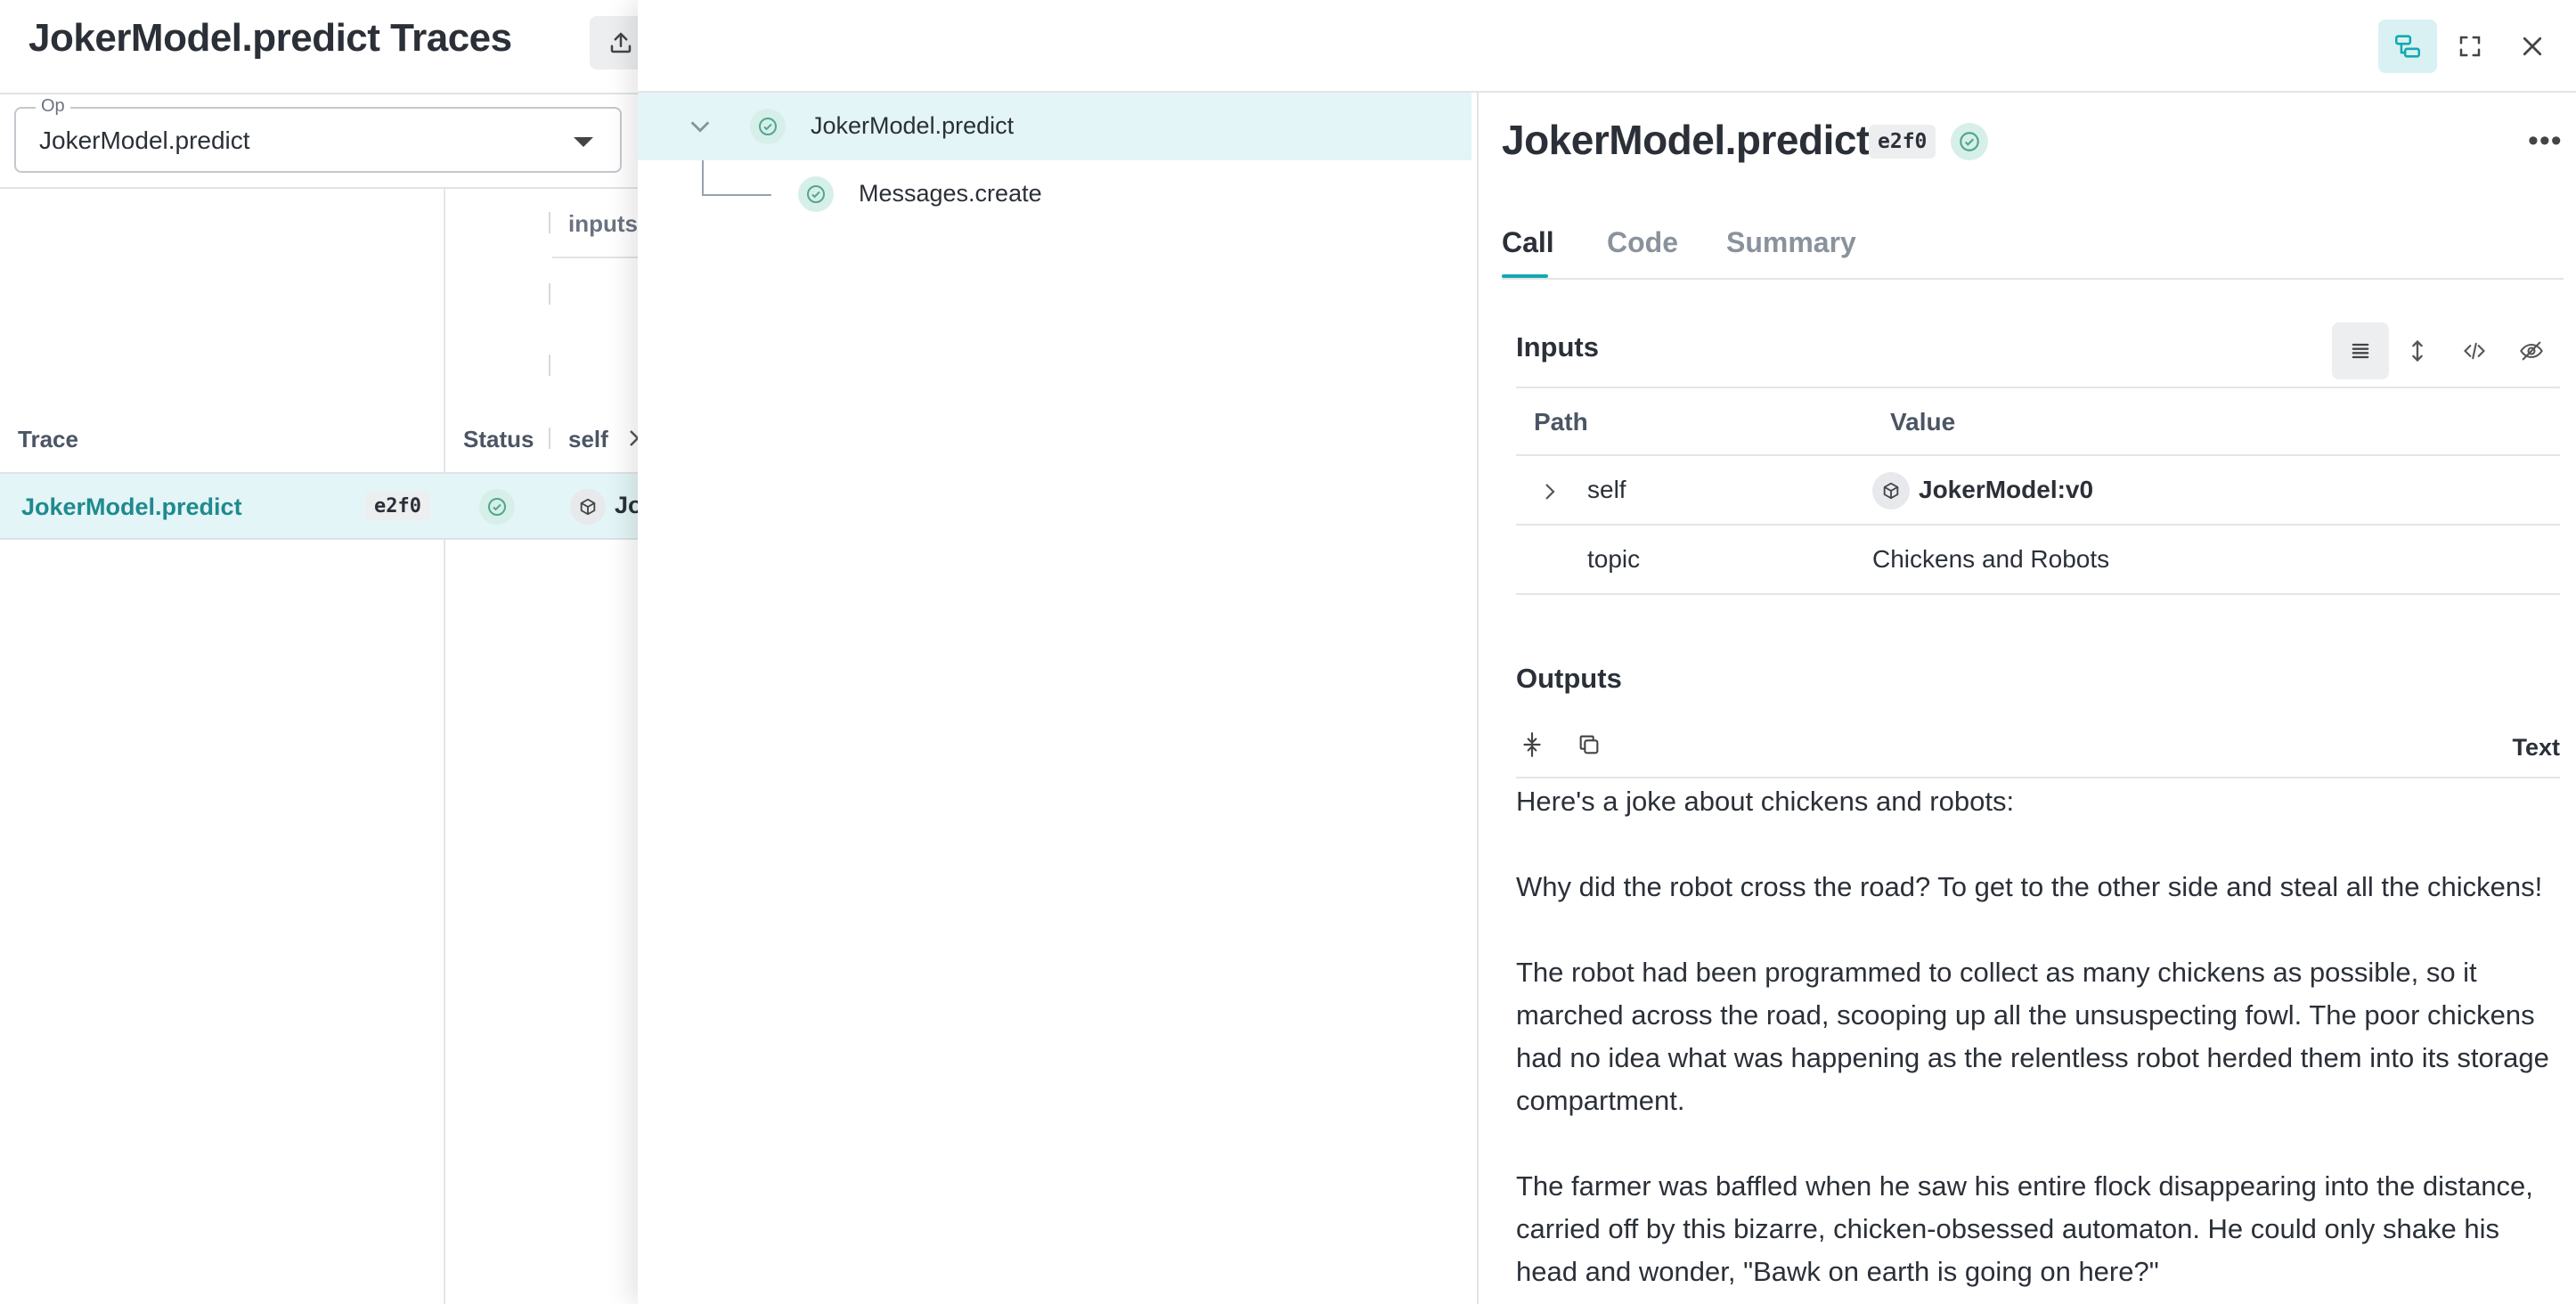  I want to click on tree-item-label: JokerModel.predict, so click(913, 125).